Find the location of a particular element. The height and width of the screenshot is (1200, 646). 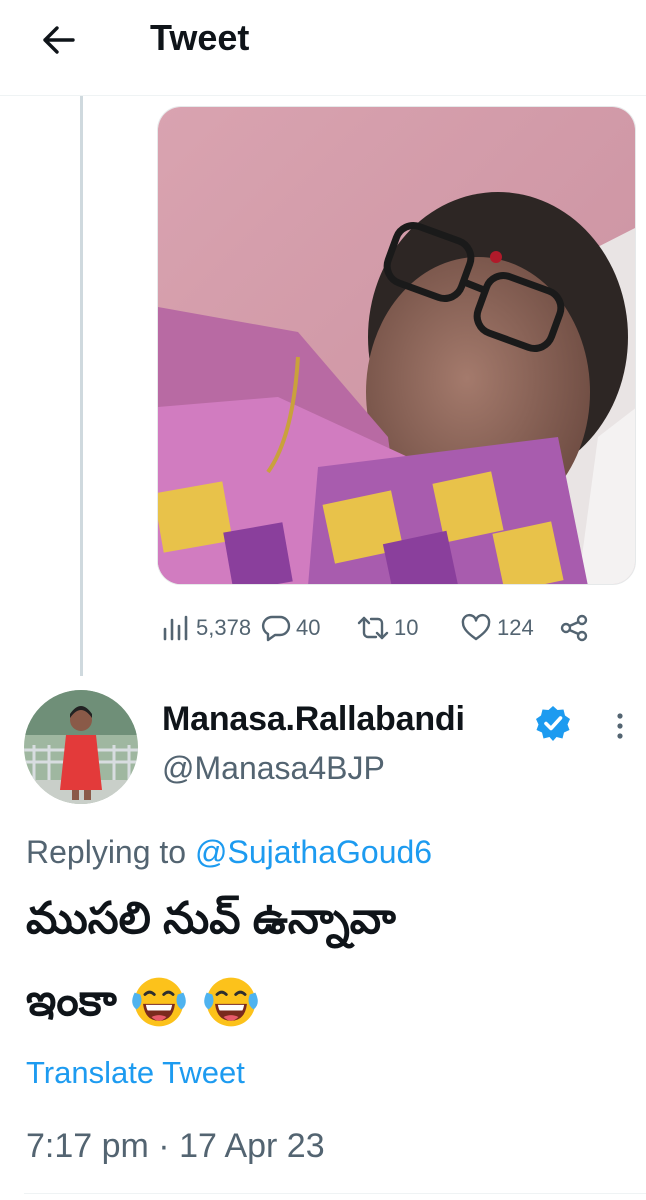

back-button is located at coordinates (58, 40).